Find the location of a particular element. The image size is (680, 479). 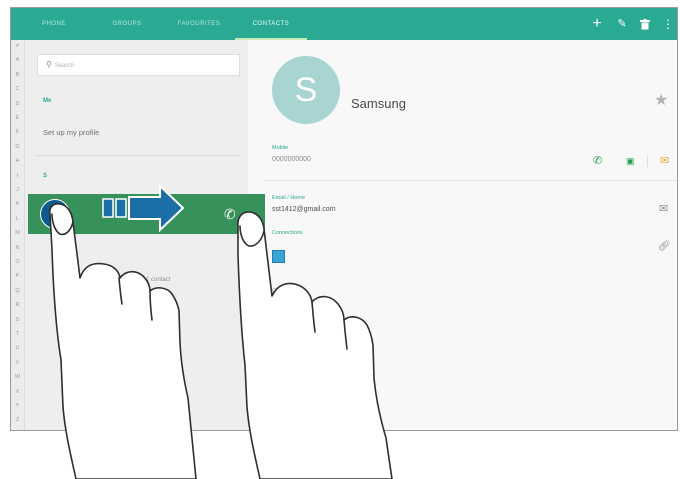

tab-groups: GROUPS is located at coordinates (127, 24).